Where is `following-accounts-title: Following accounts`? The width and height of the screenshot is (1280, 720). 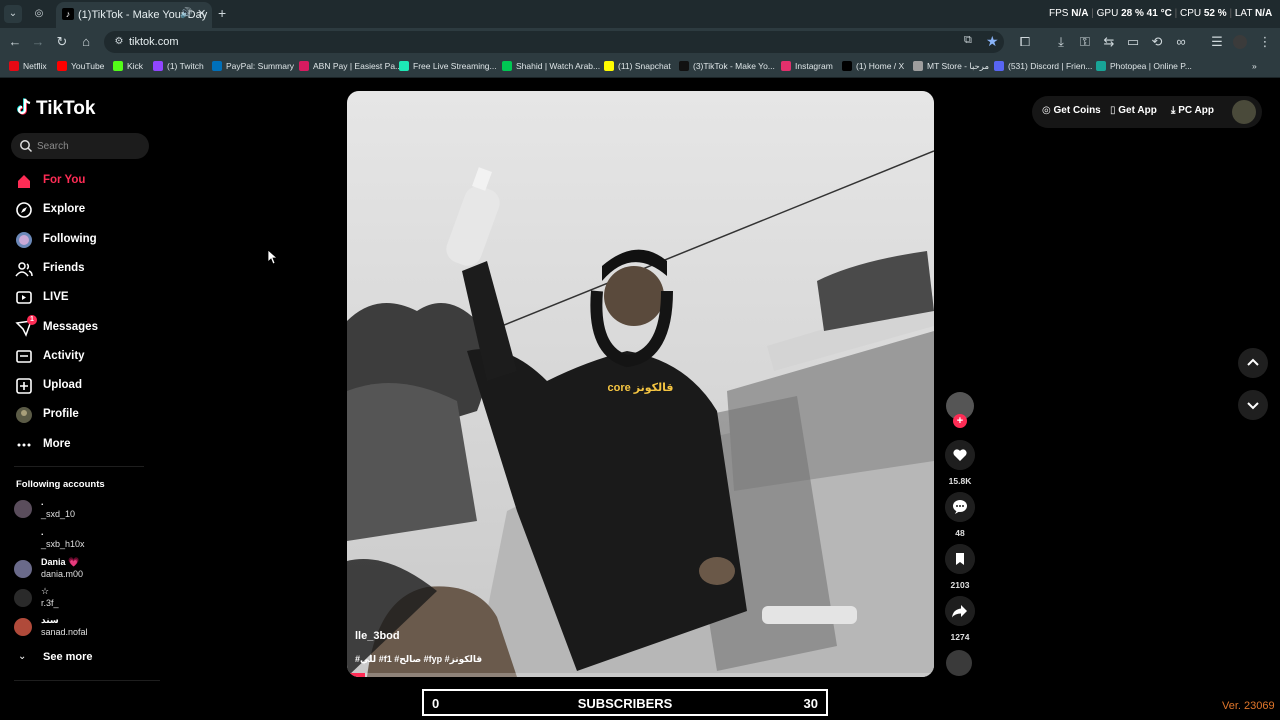
following-accounts-title: Following accounts is located at coordinates (60, 484).